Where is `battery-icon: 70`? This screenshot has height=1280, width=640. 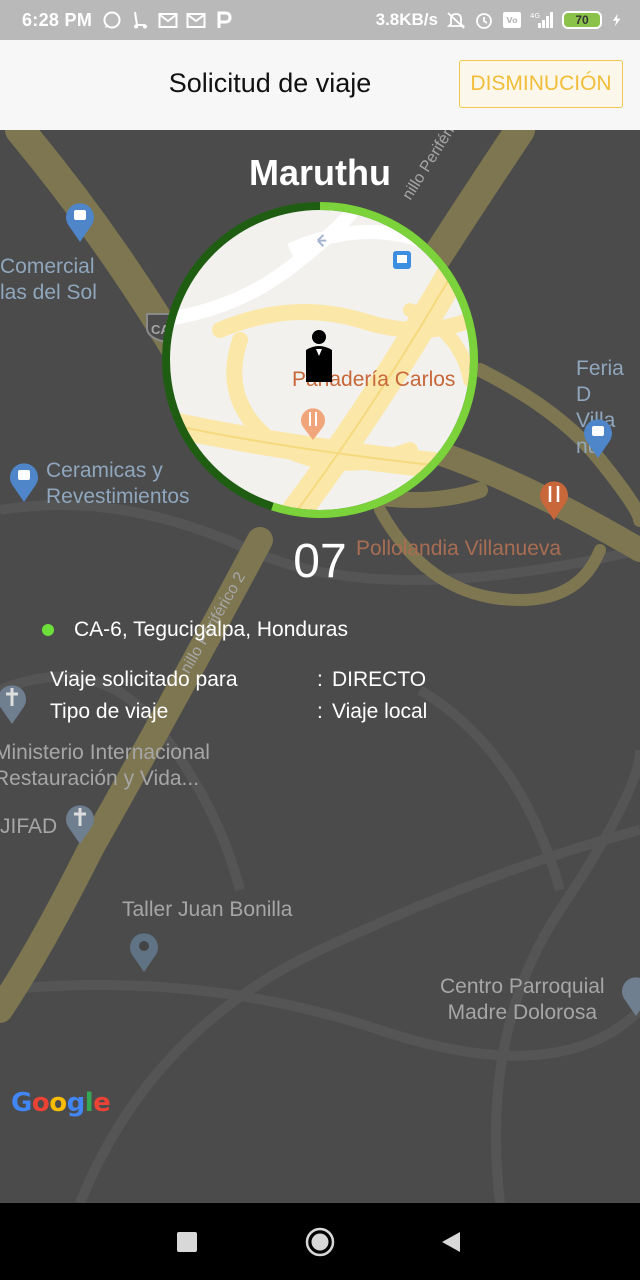 battery-icon: 70 is located at coordinates (582, 20).